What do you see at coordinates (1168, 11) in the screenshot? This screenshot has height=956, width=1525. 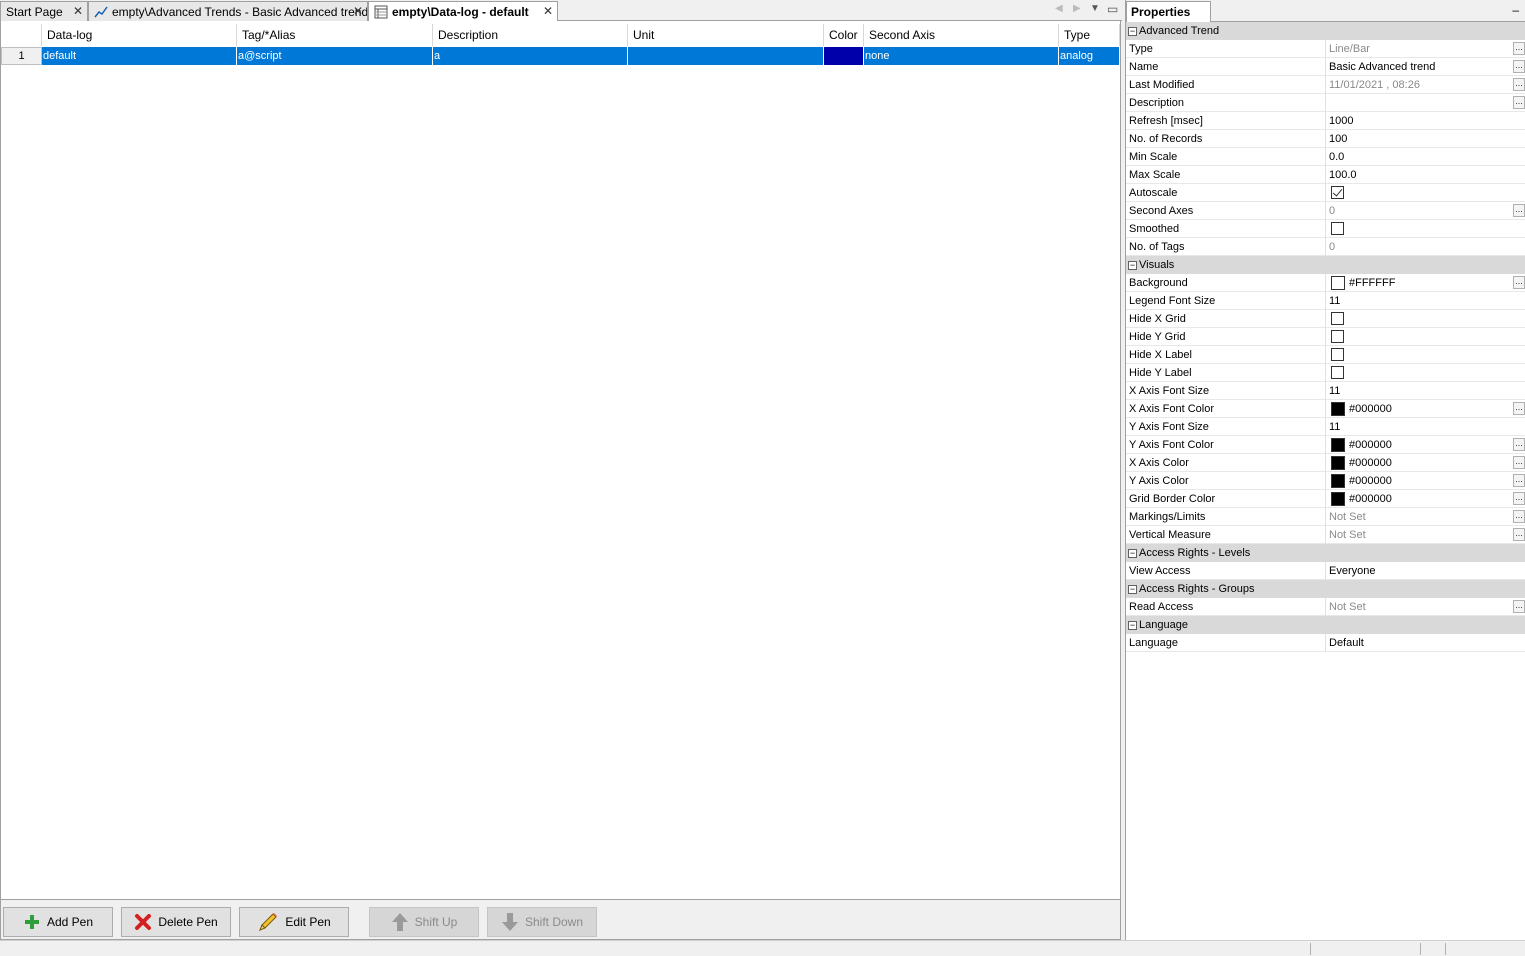 I see `properties-title: Properties` at bounding box center [1168, 11].